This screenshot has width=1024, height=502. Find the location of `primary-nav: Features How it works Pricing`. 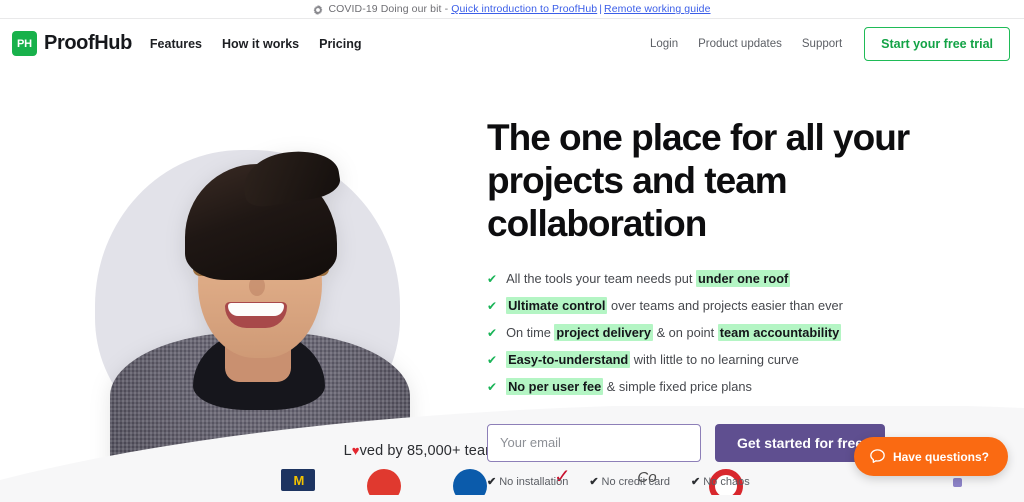

primary-nav: Features How it works Pricing is located at coordinates (256, 44).